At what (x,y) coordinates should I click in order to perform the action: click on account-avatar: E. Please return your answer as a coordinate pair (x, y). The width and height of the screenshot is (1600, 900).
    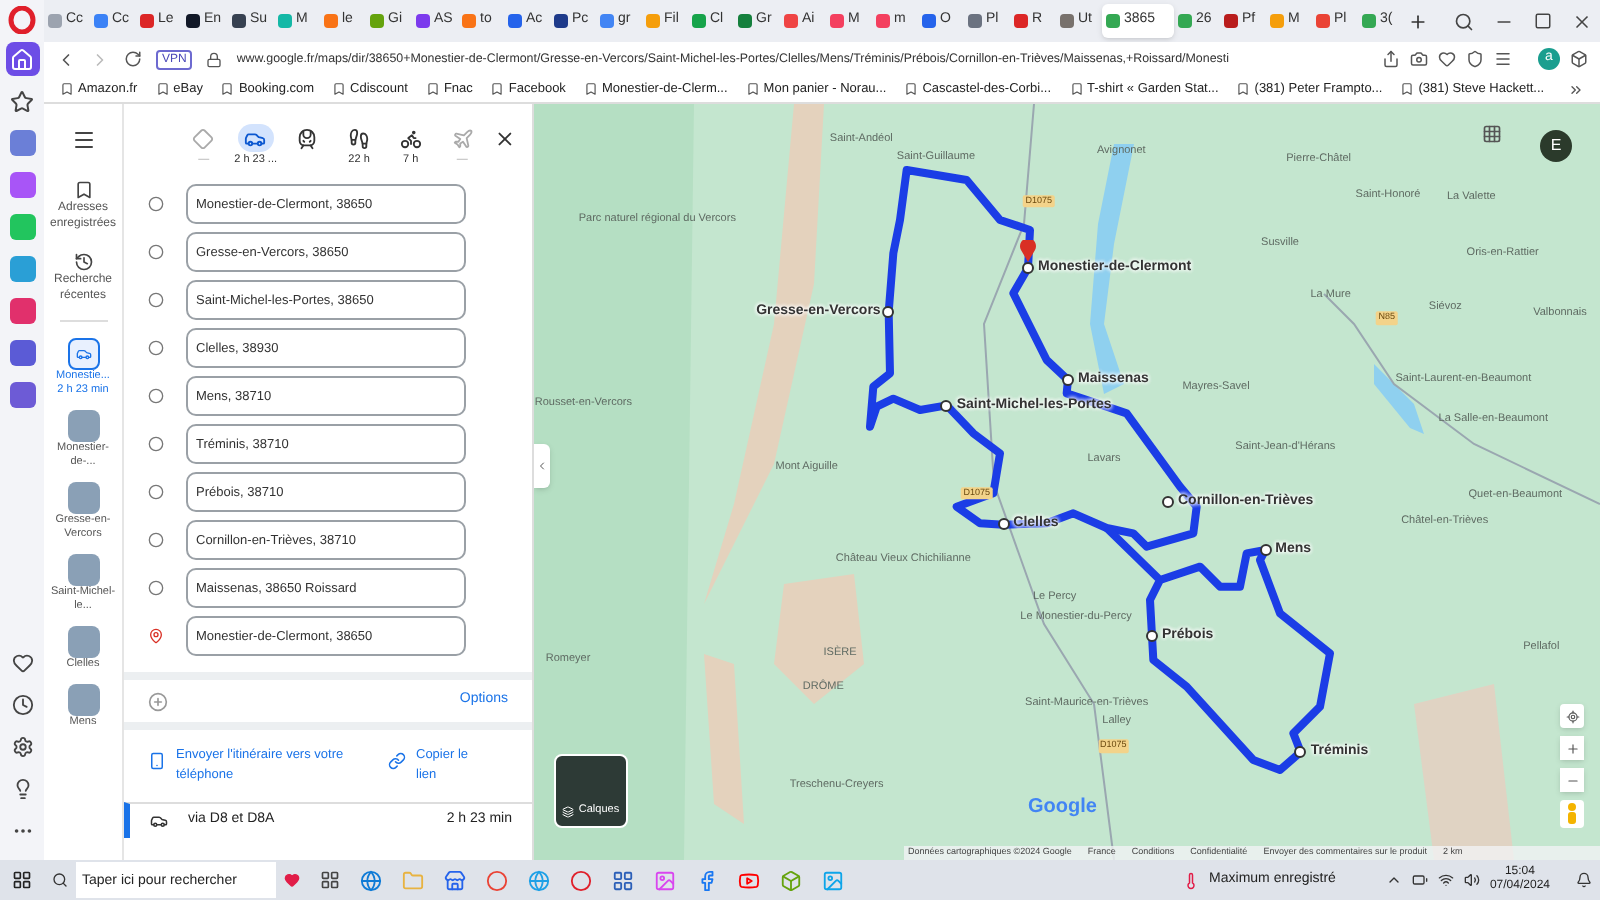
    Looking at the image, I should click on (1556, 146).